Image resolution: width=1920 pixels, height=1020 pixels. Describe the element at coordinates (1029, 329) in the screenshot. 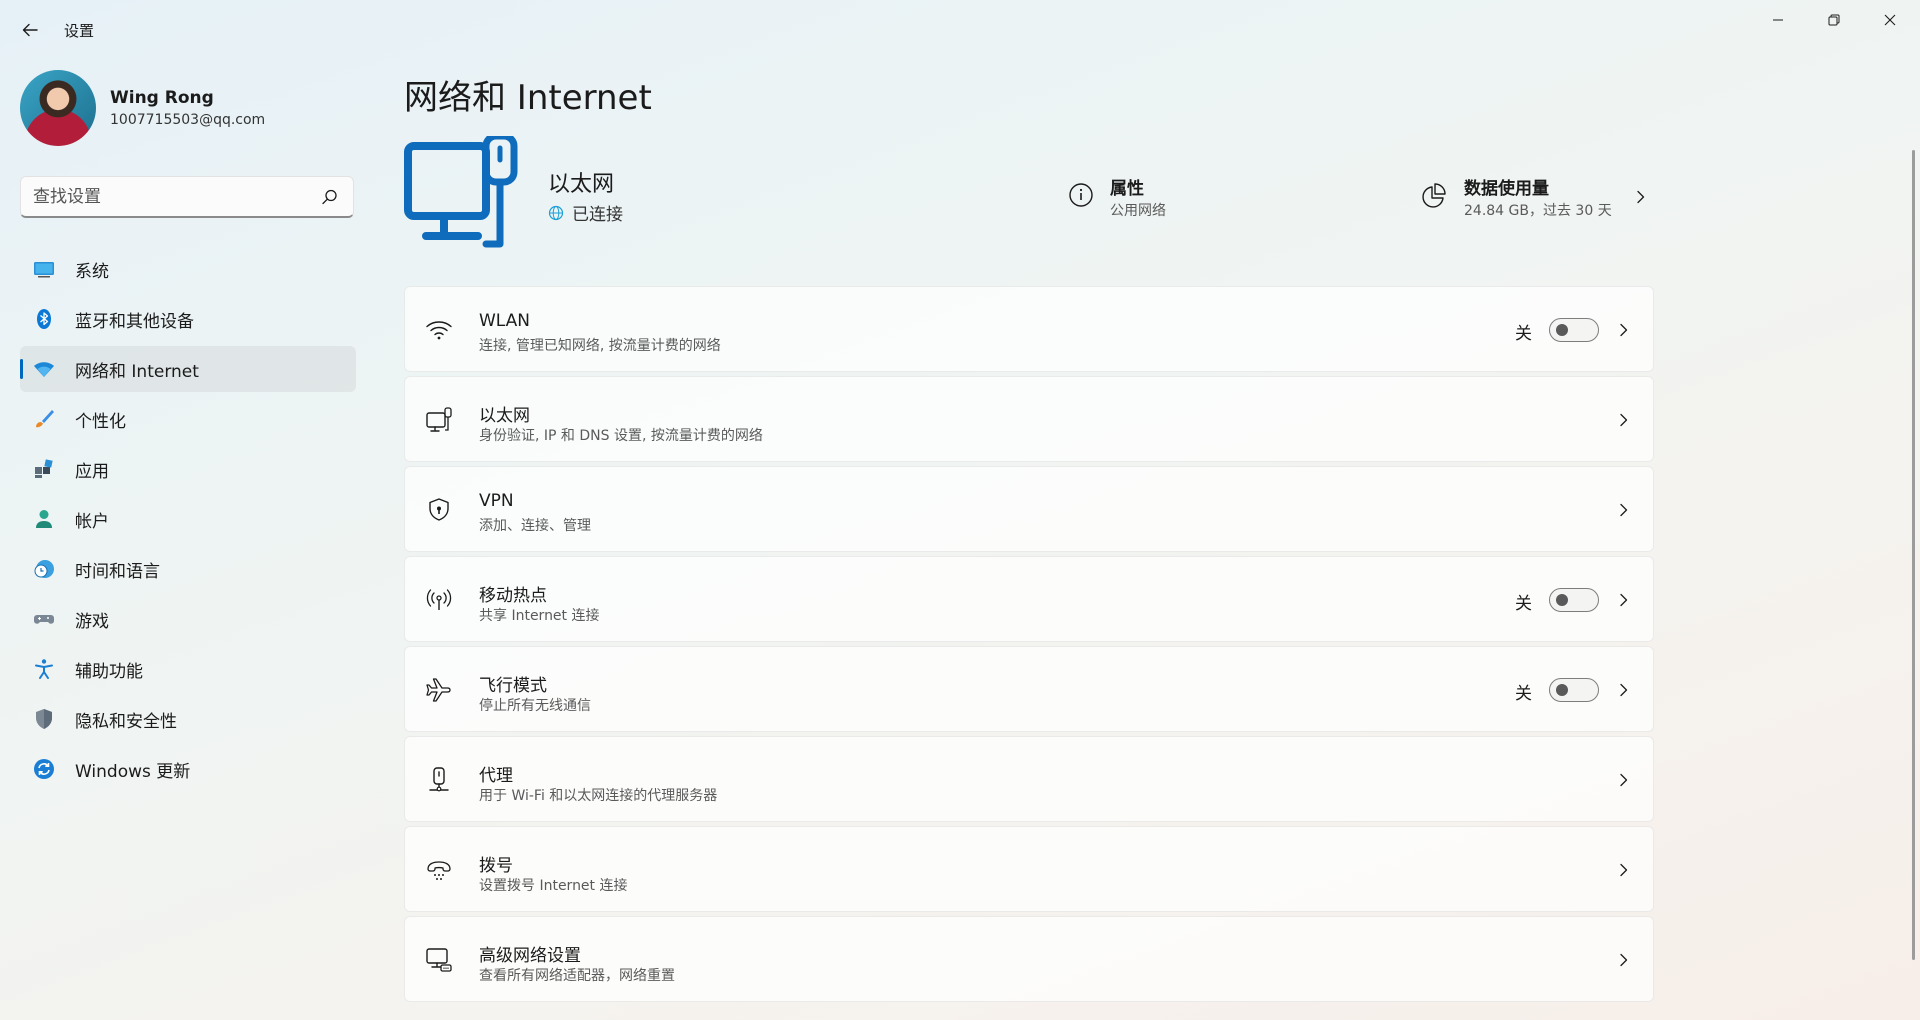

I see `wlan-card: WLAN 连接, 管理已知网络, 按流量计费的网络 关` at that location.